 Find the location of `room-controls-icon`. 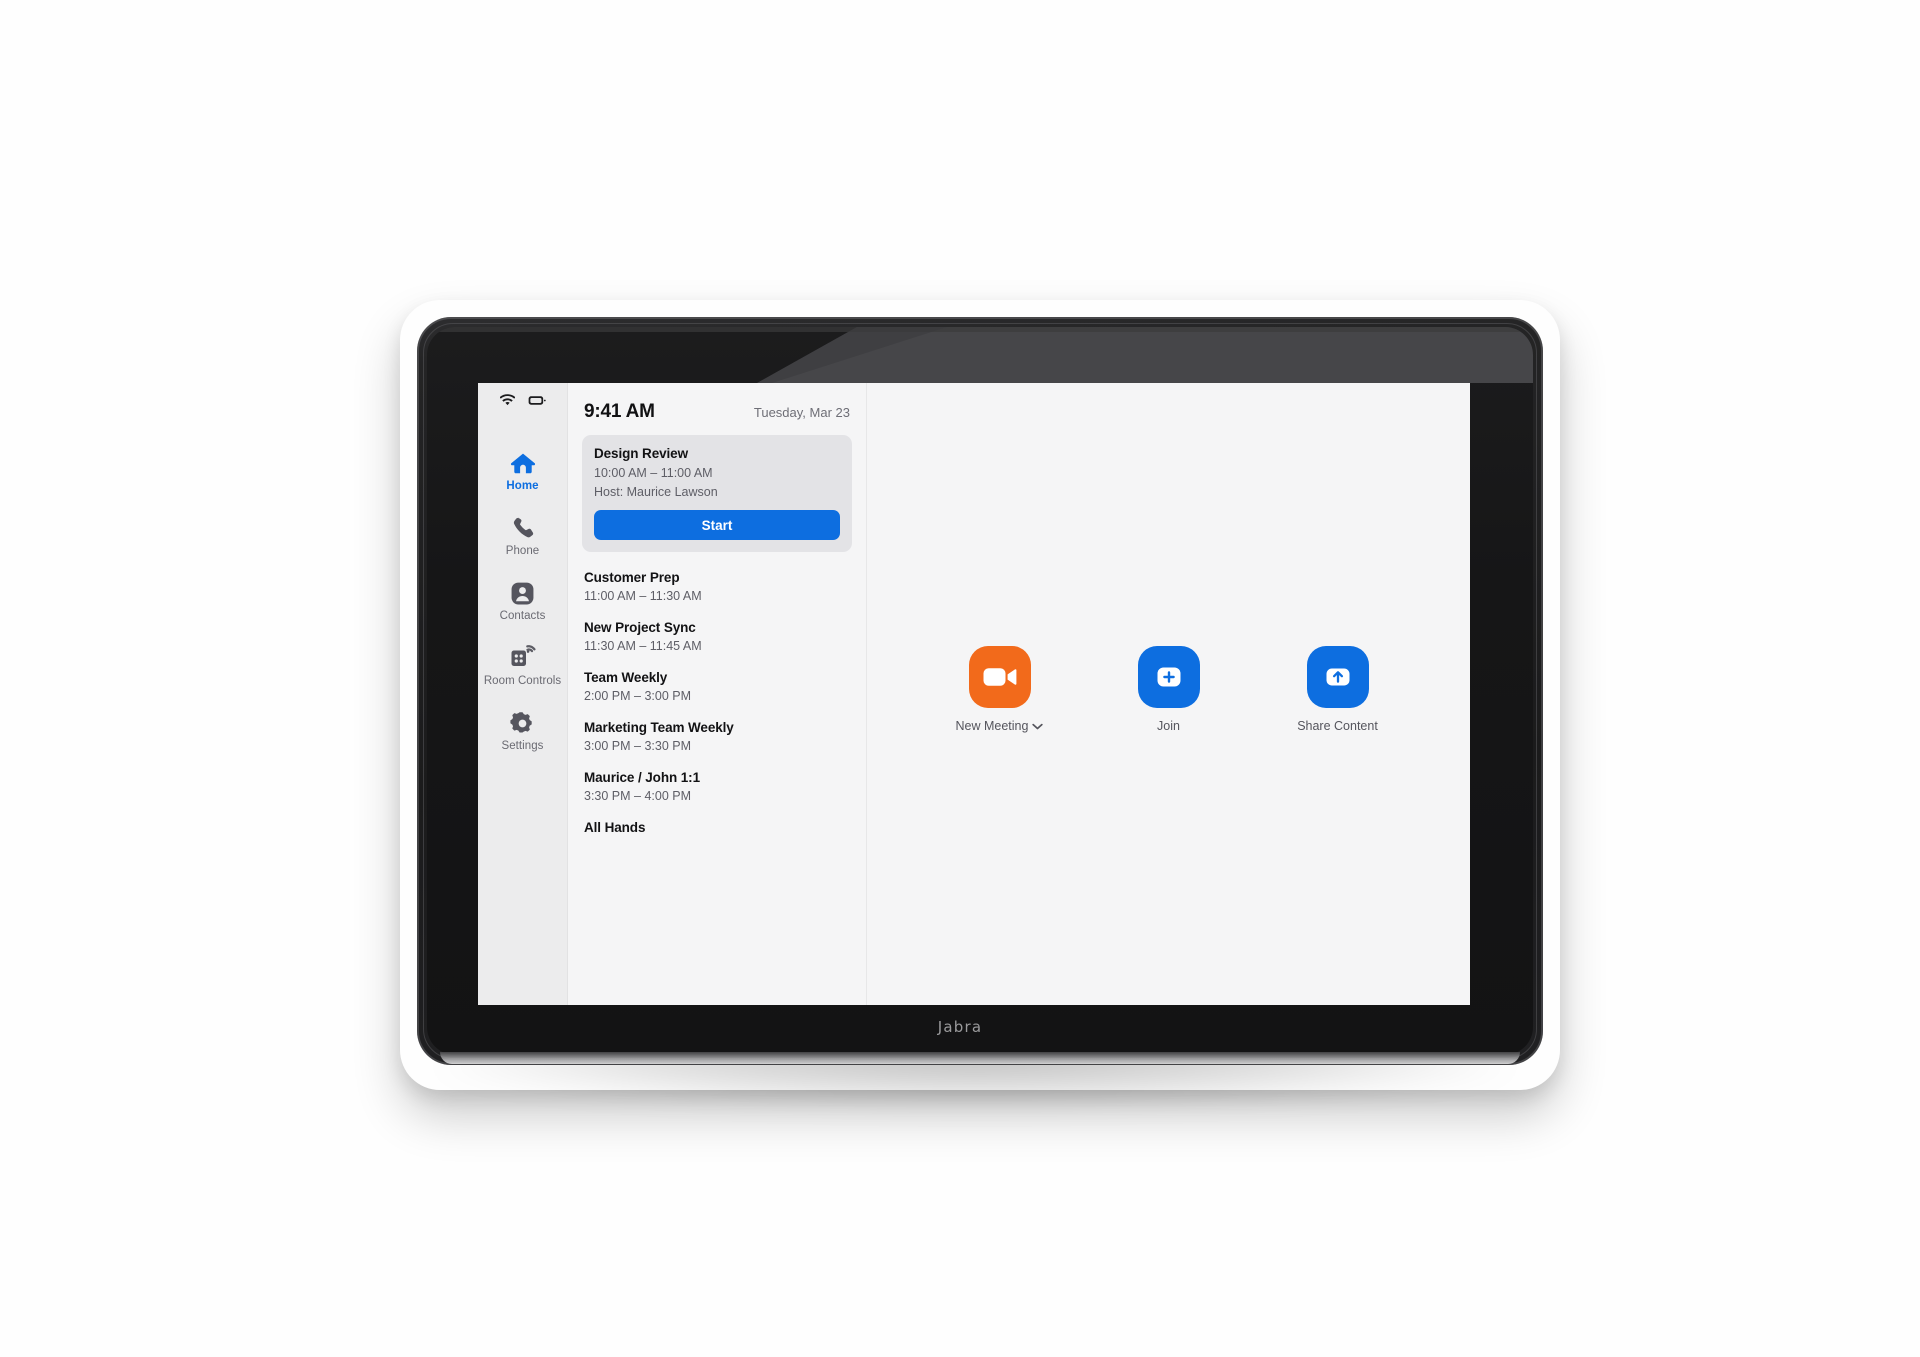

room-controls-icon is located at coordinates (523, 658).